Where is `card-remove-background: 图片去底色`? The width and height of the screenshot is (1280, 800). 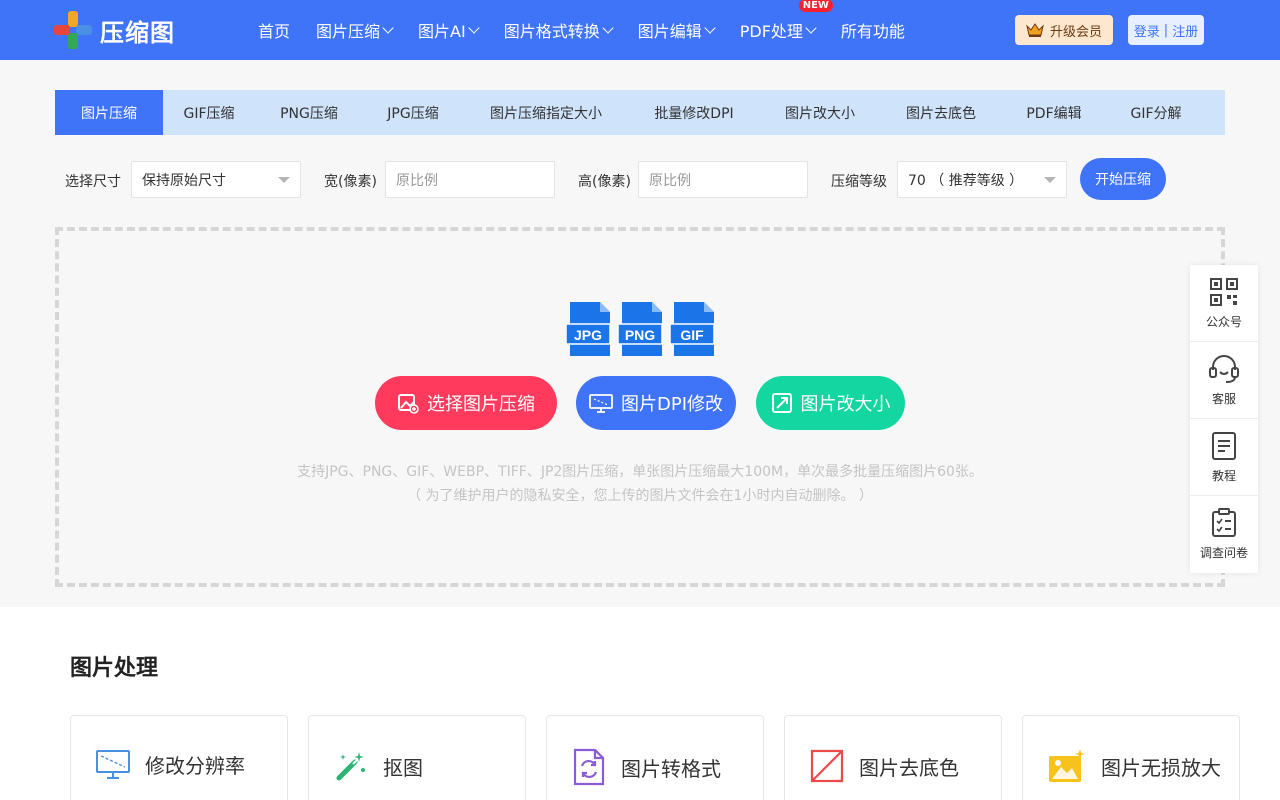
card-remove-background: 图片去底色 is located at coordinates (893, 757).